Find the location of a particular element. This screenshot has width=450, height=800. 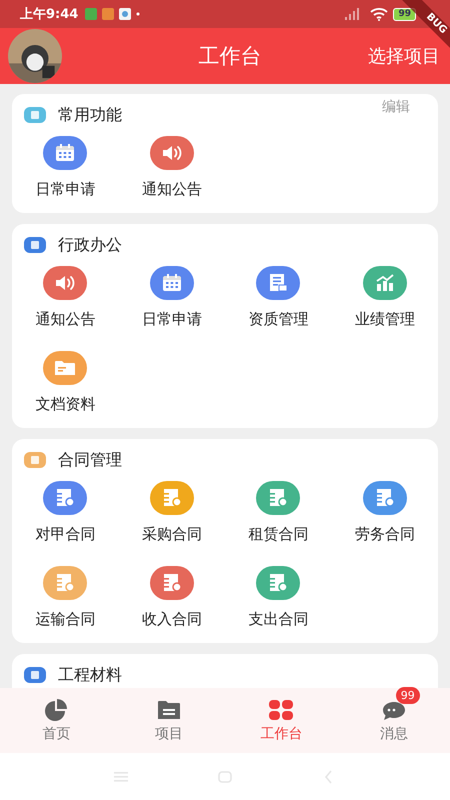

tab: 99 消息 is located at coordinates (394, 720).